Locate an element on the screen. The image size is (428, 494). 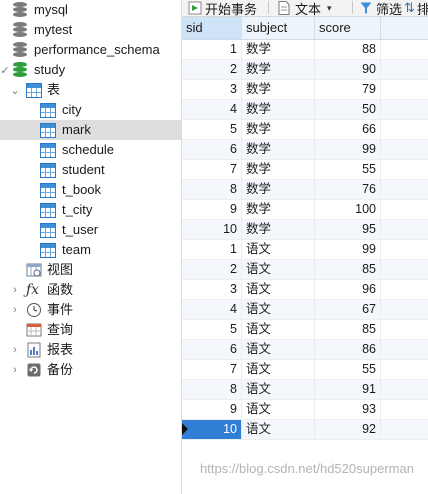
table-row: 6 语文 86 is located at coordinates (305, 350).